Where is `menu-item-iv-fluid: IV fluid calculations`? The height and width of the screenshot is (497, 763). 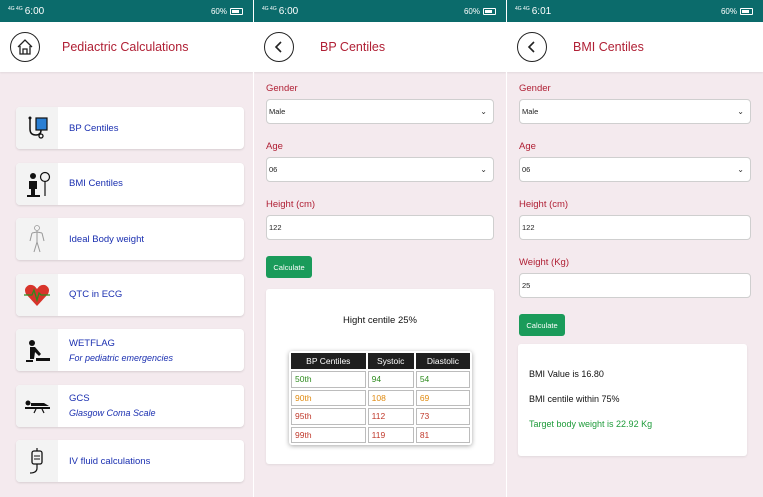
menu-item-iv-fluid: IV fluid calculations is located at coordinates (130, 461).